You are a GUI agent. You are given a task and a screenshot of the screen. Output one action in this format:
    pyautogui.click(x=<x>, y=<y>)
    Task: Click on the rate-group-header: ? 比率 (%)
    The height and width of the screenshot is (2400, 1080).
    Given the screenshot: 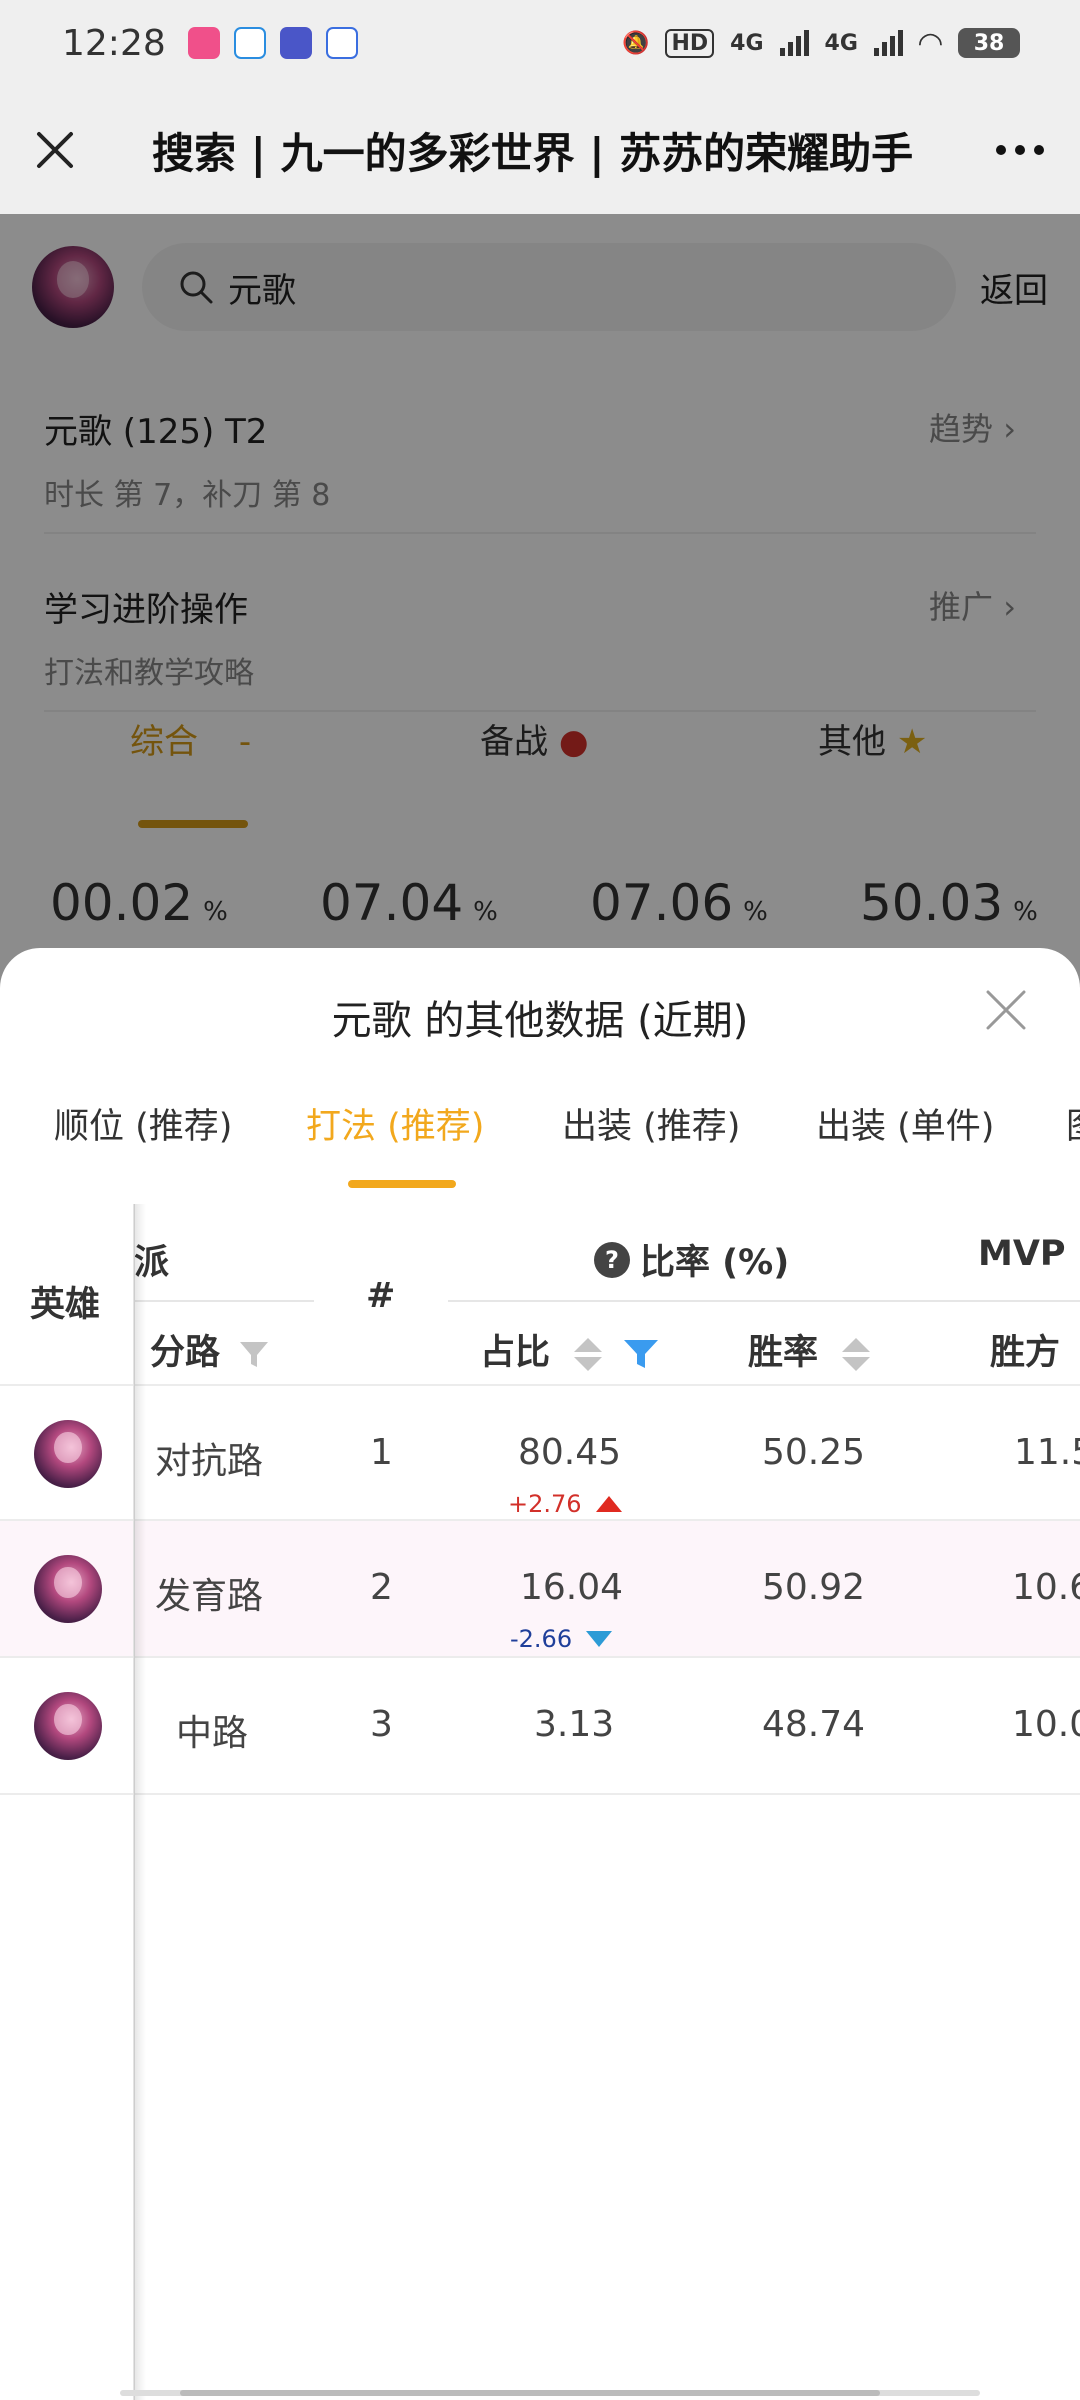 What is the action you would take?
    pyautogui.click(x=691, y=1259)
    